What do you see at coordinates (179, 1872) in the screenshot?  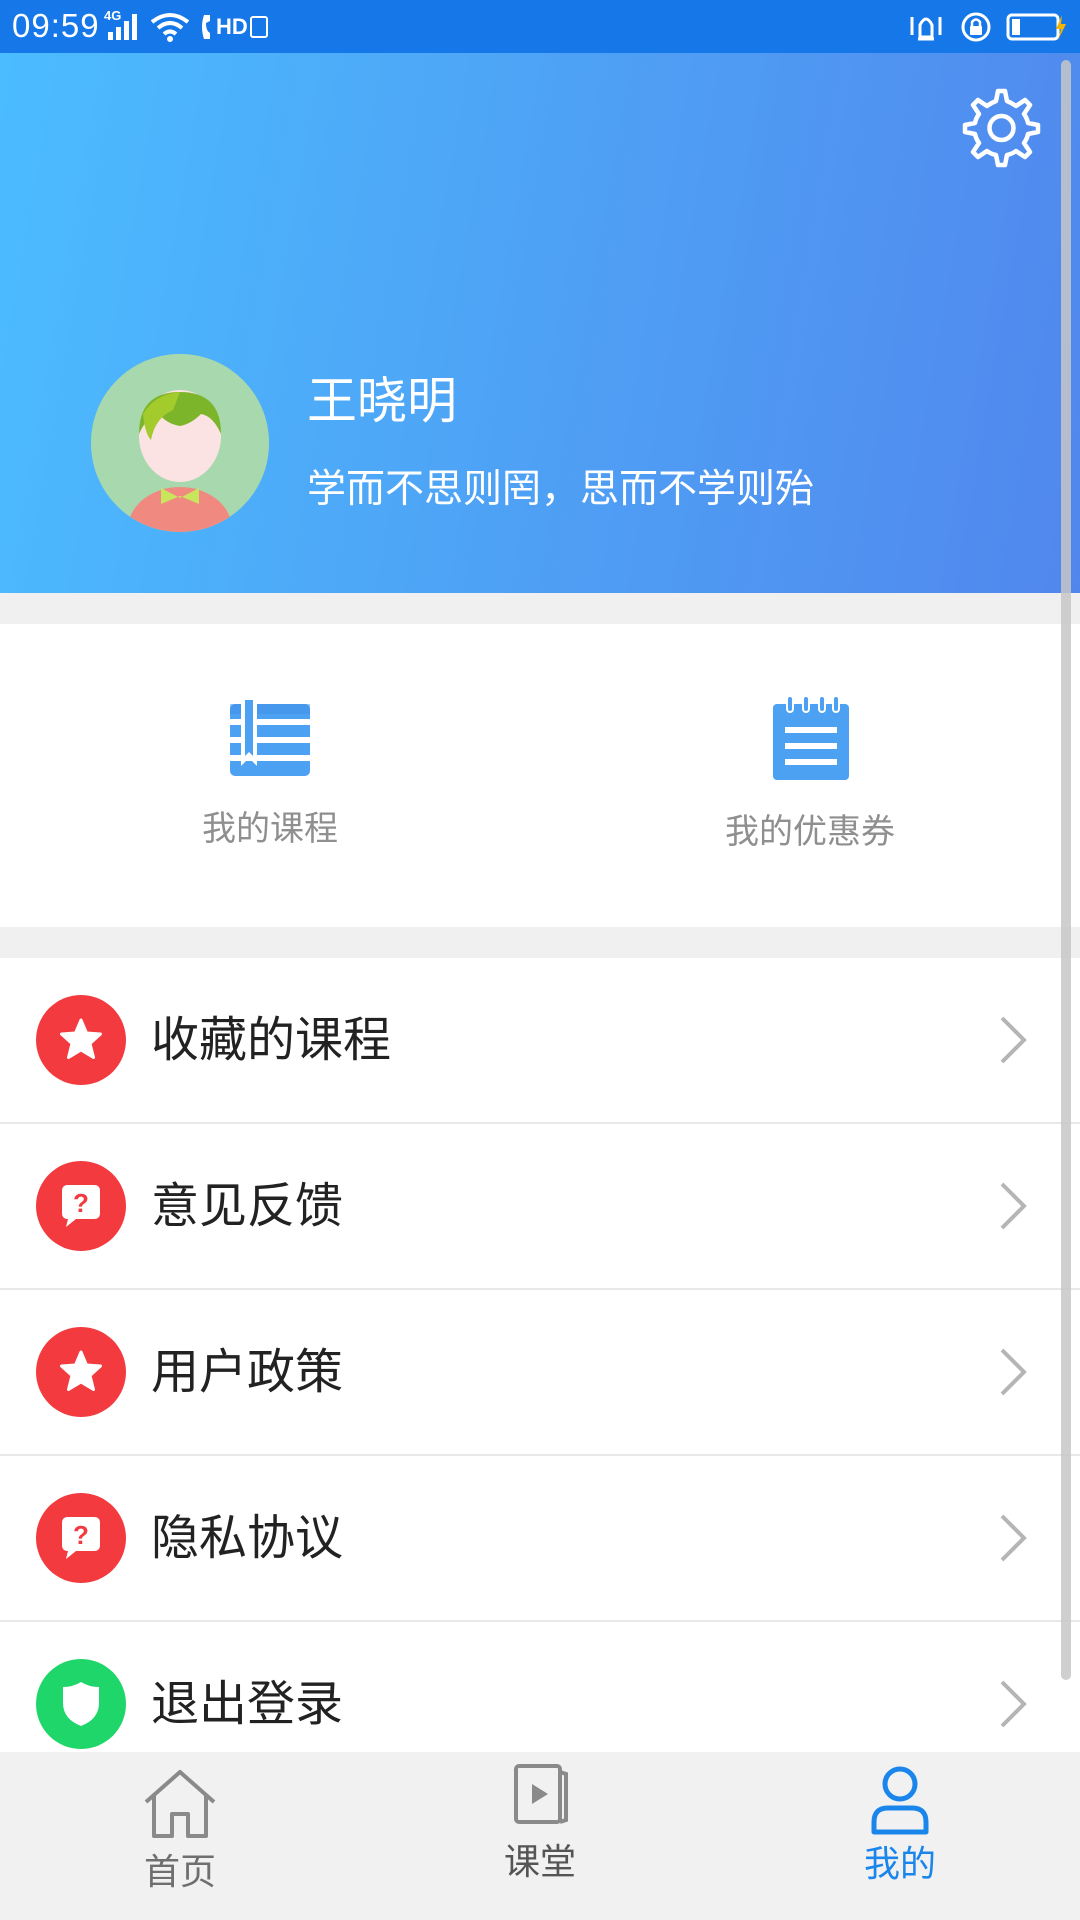 I see `tab-label: 首页` at bounding box center [179, 1872].